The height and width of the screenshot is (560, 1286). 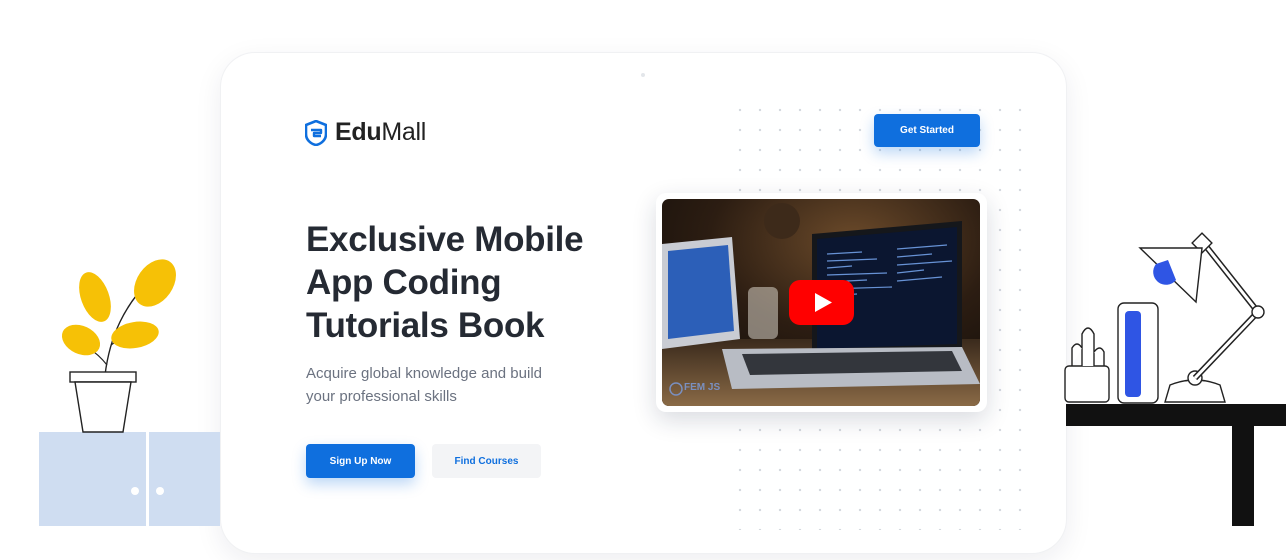 What do you see at coordinates (643, 75) in the screenshot?
I see `device-camera-dot` at bounding box center [643, 75].